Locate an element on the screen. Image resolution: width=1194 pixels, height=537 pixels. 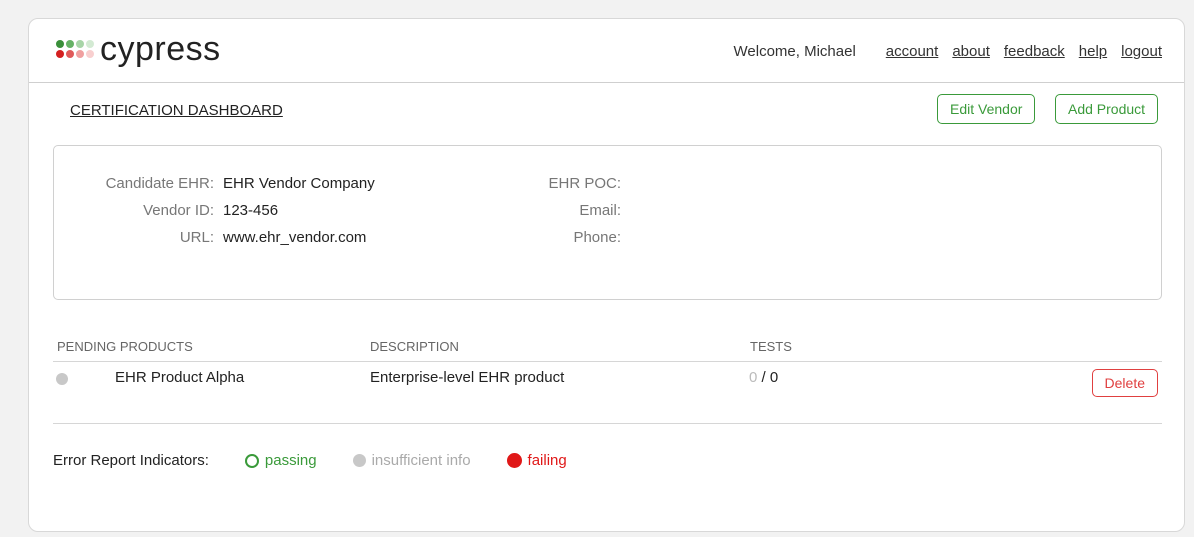
nav-link-logout: logout is located at coordinates (1141, 51).